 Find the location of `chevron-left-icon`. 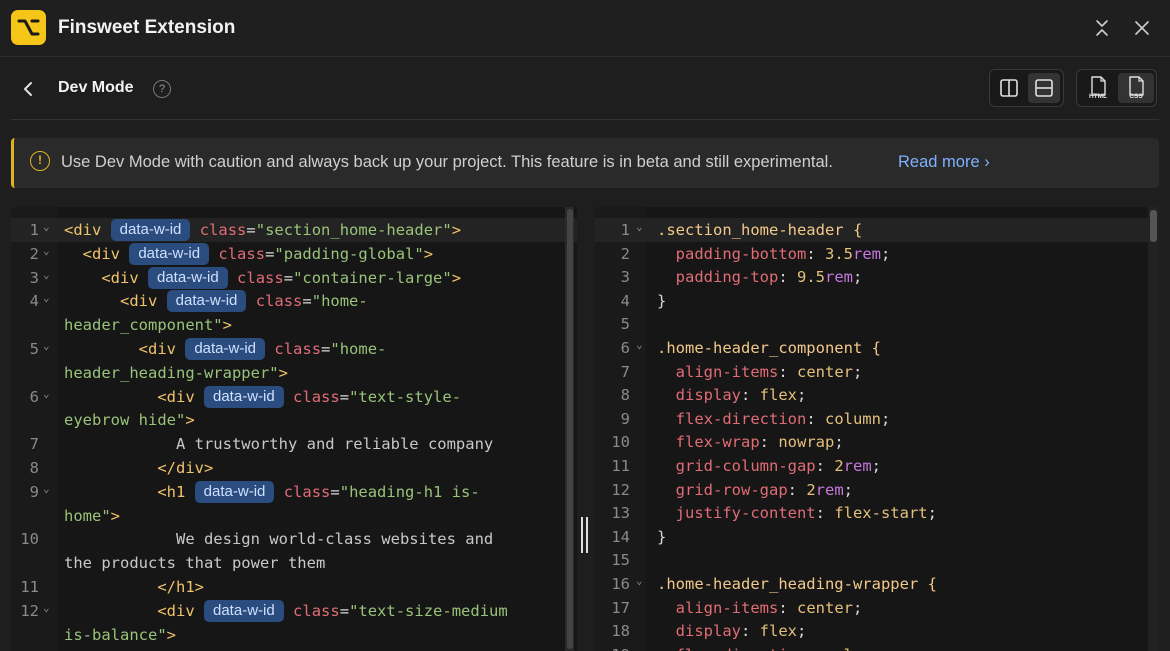

chevron-left-icon is located at coordinates (29, 89).